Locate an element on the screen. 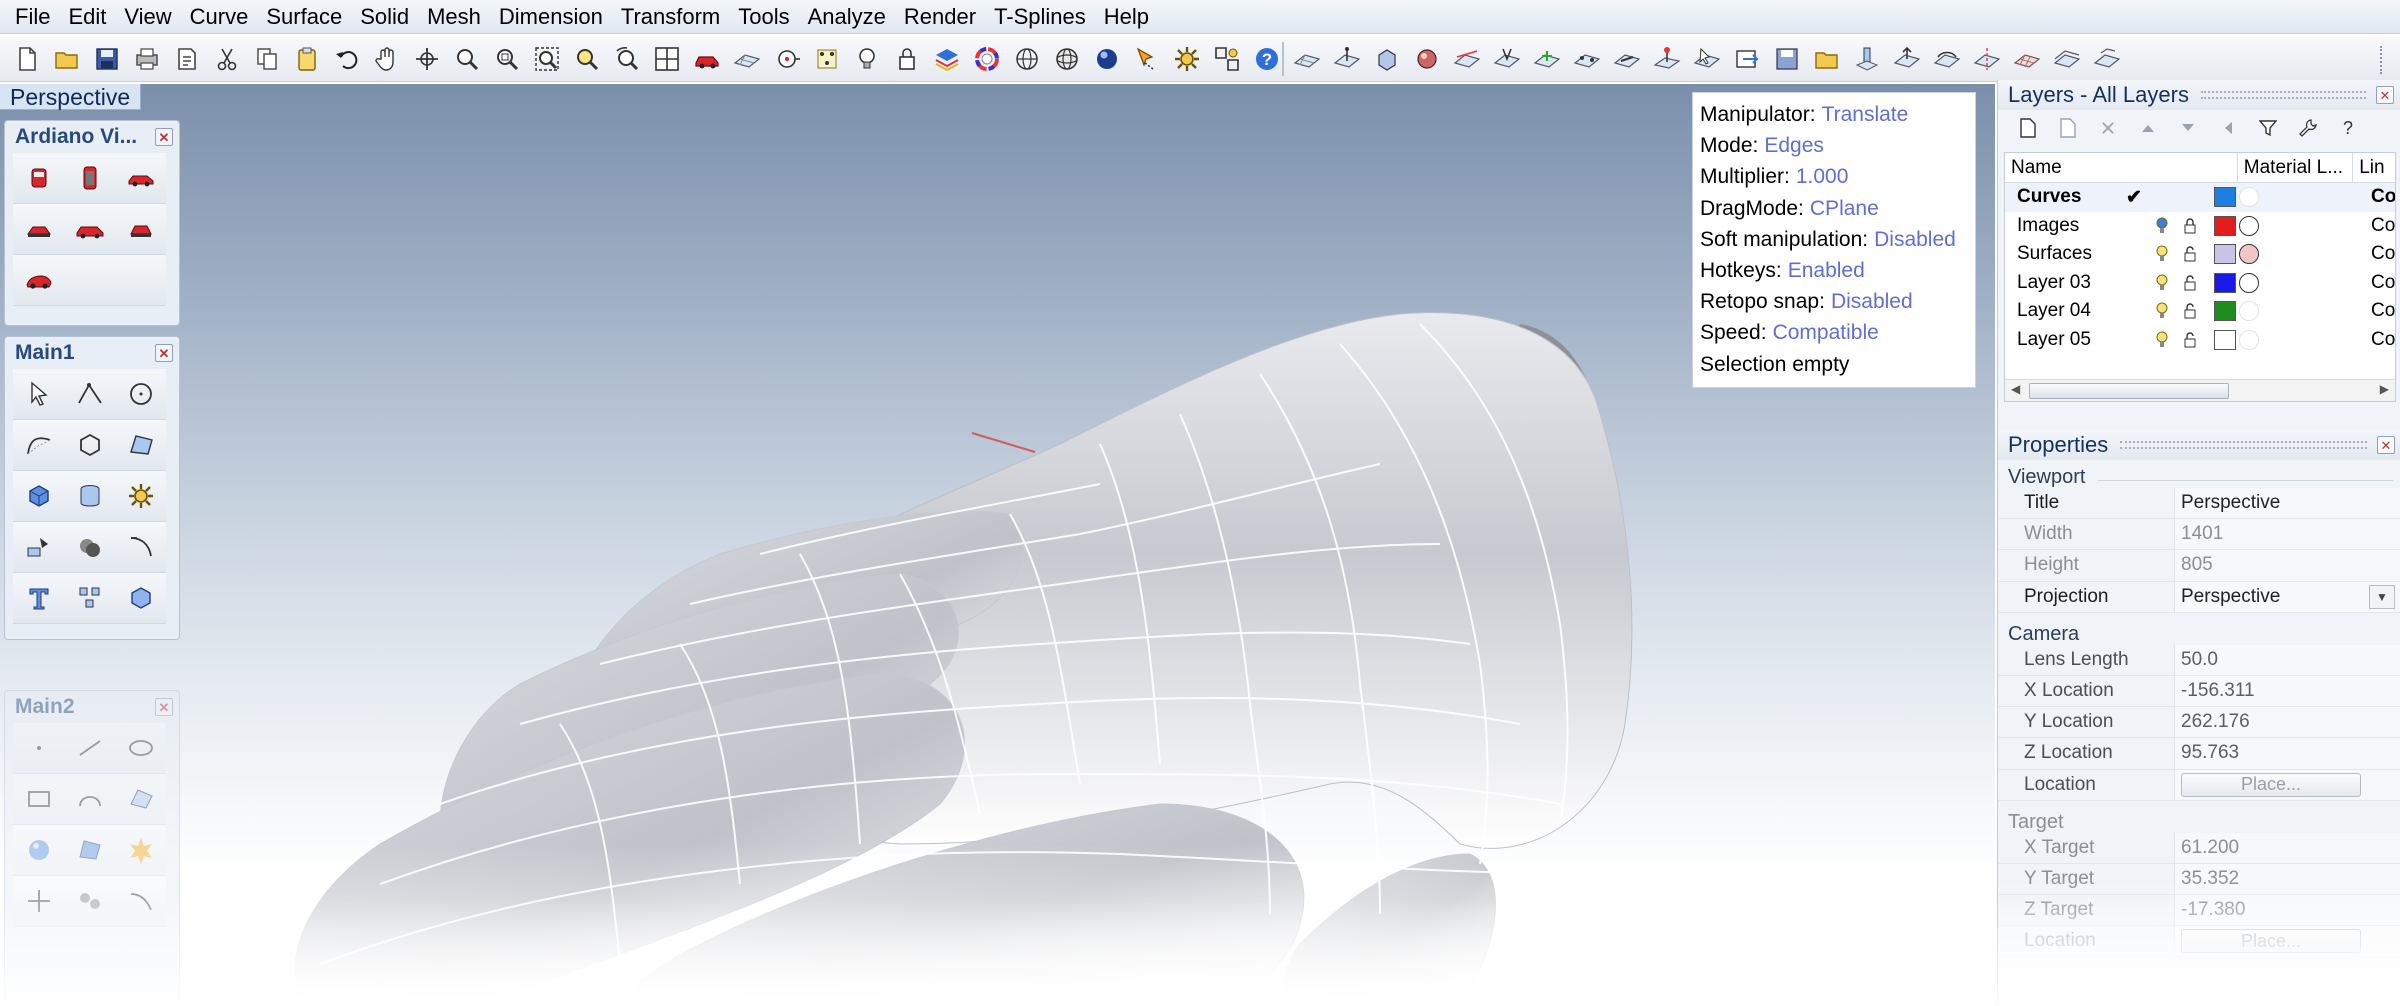 This screenshot has width=2400, height=1006. unlock-icon is located at coordinates (2190, 311).